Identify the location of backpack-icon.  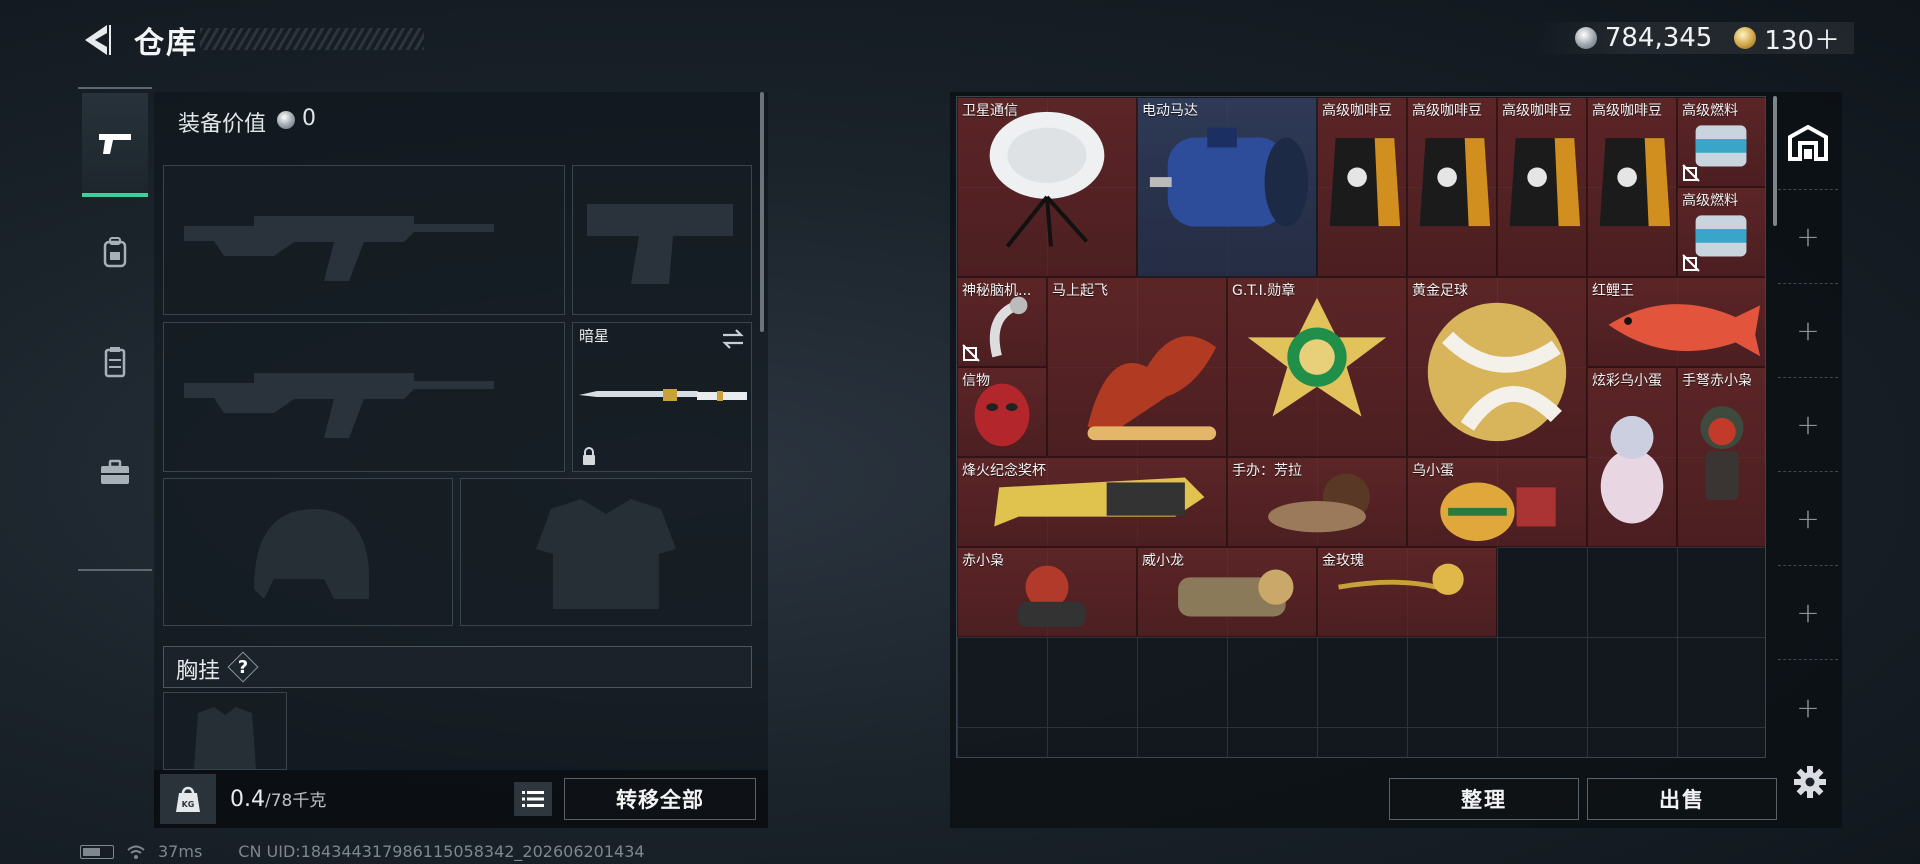
(115, 252).